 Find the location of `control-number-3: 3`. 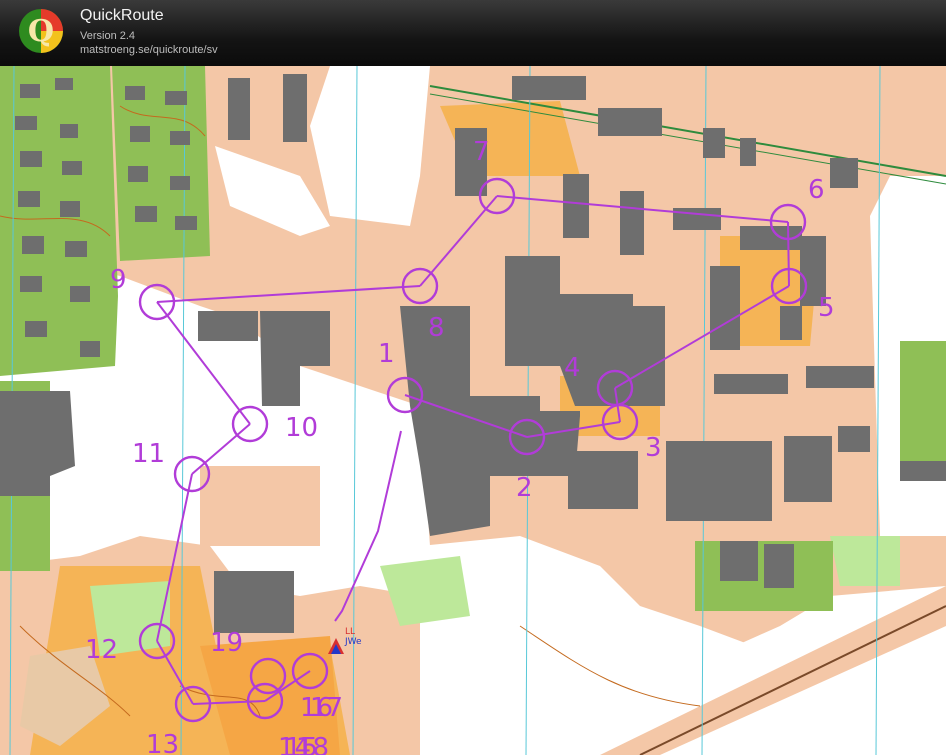

control-number-3: 3 is located at coordinates (653, 448).